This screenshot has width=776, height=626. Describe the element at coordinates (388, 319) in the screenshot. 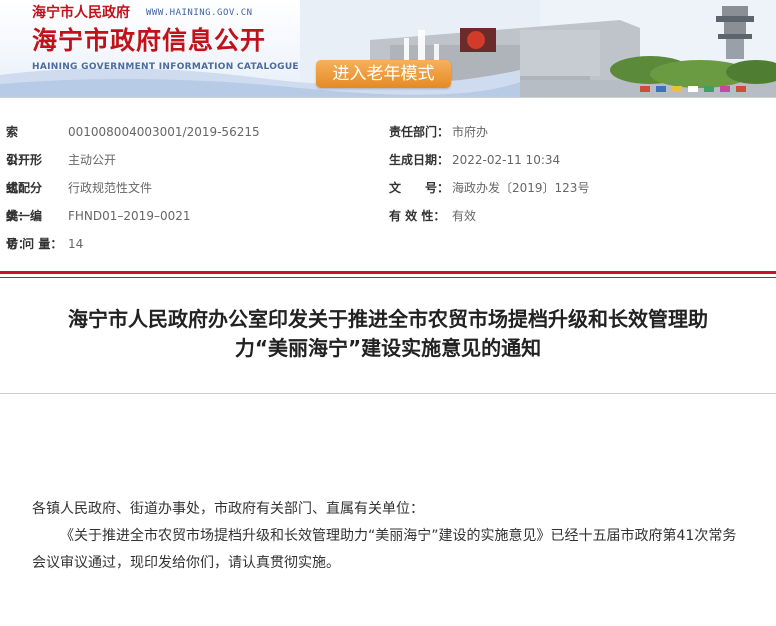

I see `article-title-line-1: 海宁市人民政府办公室印发关于推进全市农贸市场提档升级和长效管理助` at that location.